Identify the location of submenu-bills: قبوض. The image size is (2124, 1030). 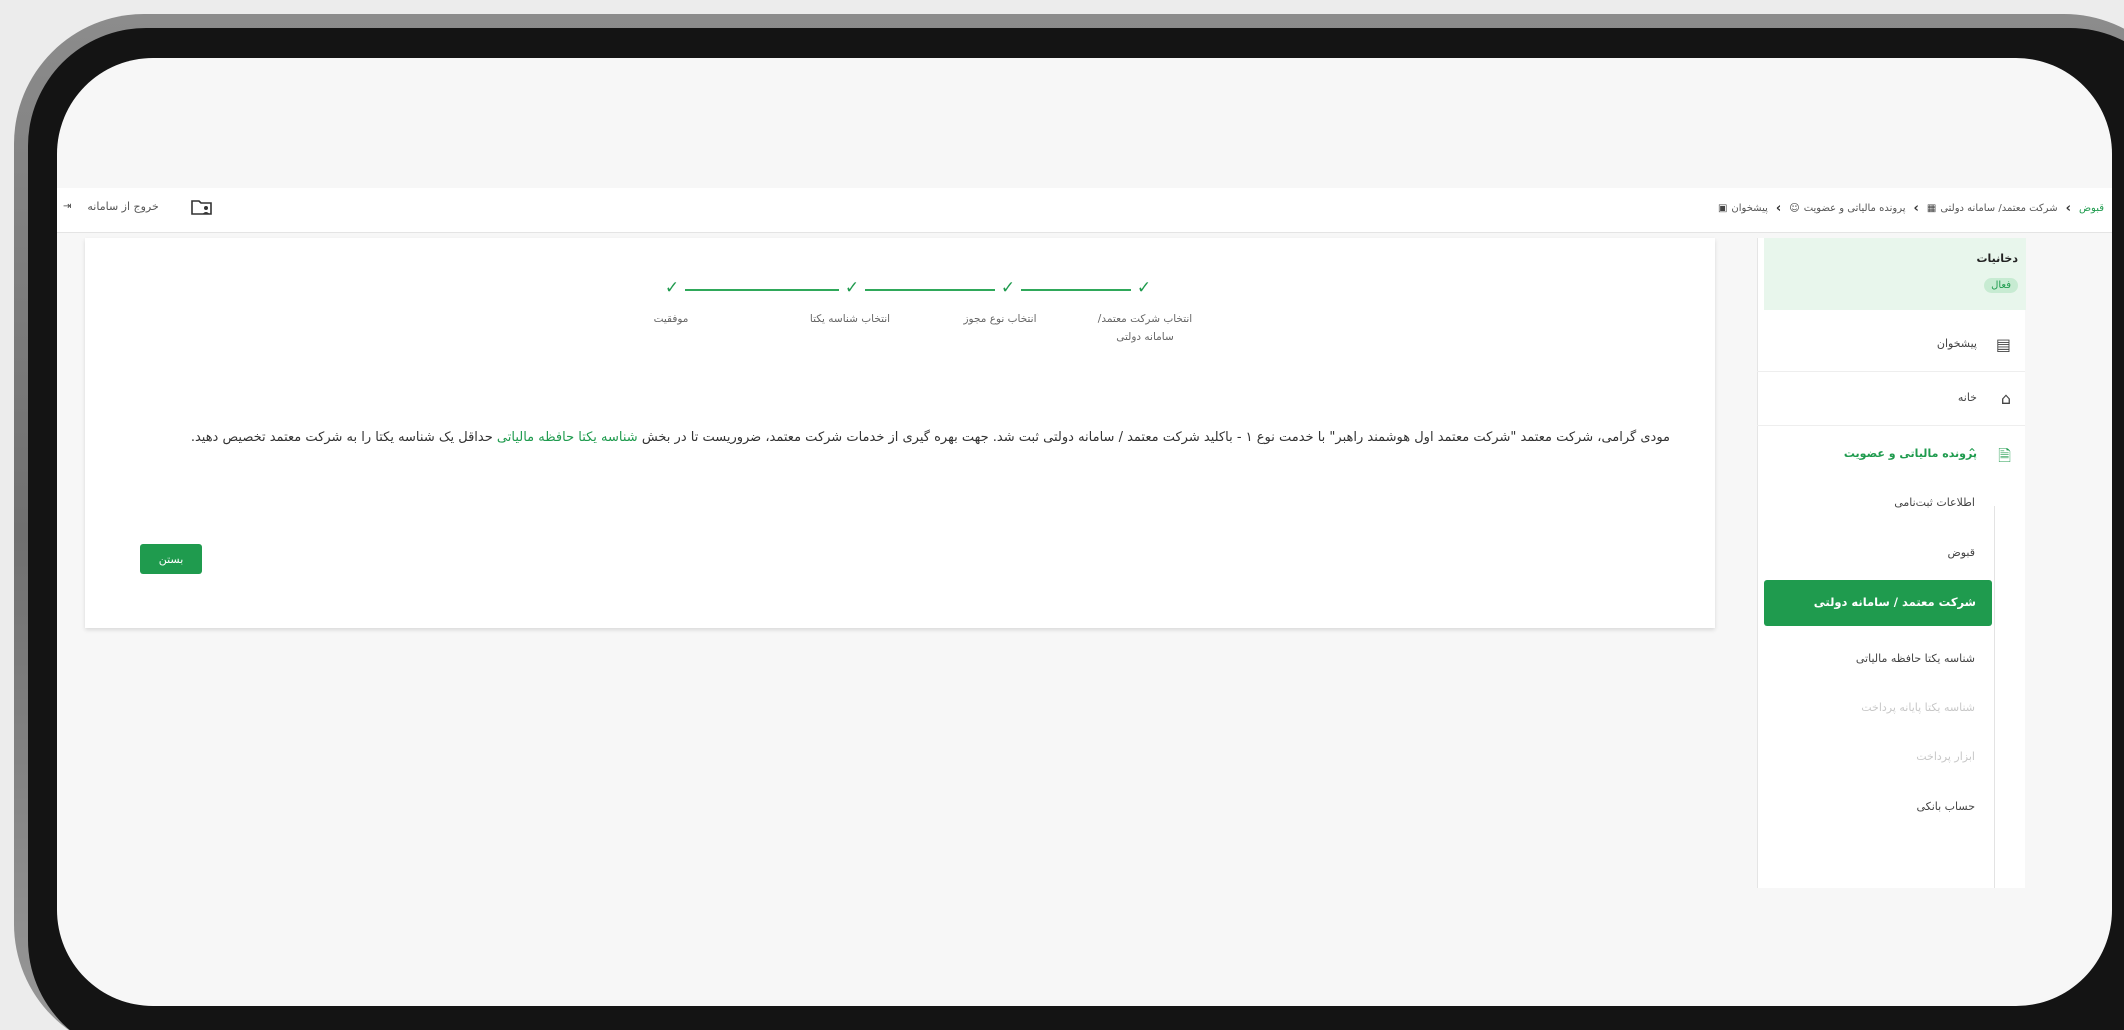
(1961, 552).